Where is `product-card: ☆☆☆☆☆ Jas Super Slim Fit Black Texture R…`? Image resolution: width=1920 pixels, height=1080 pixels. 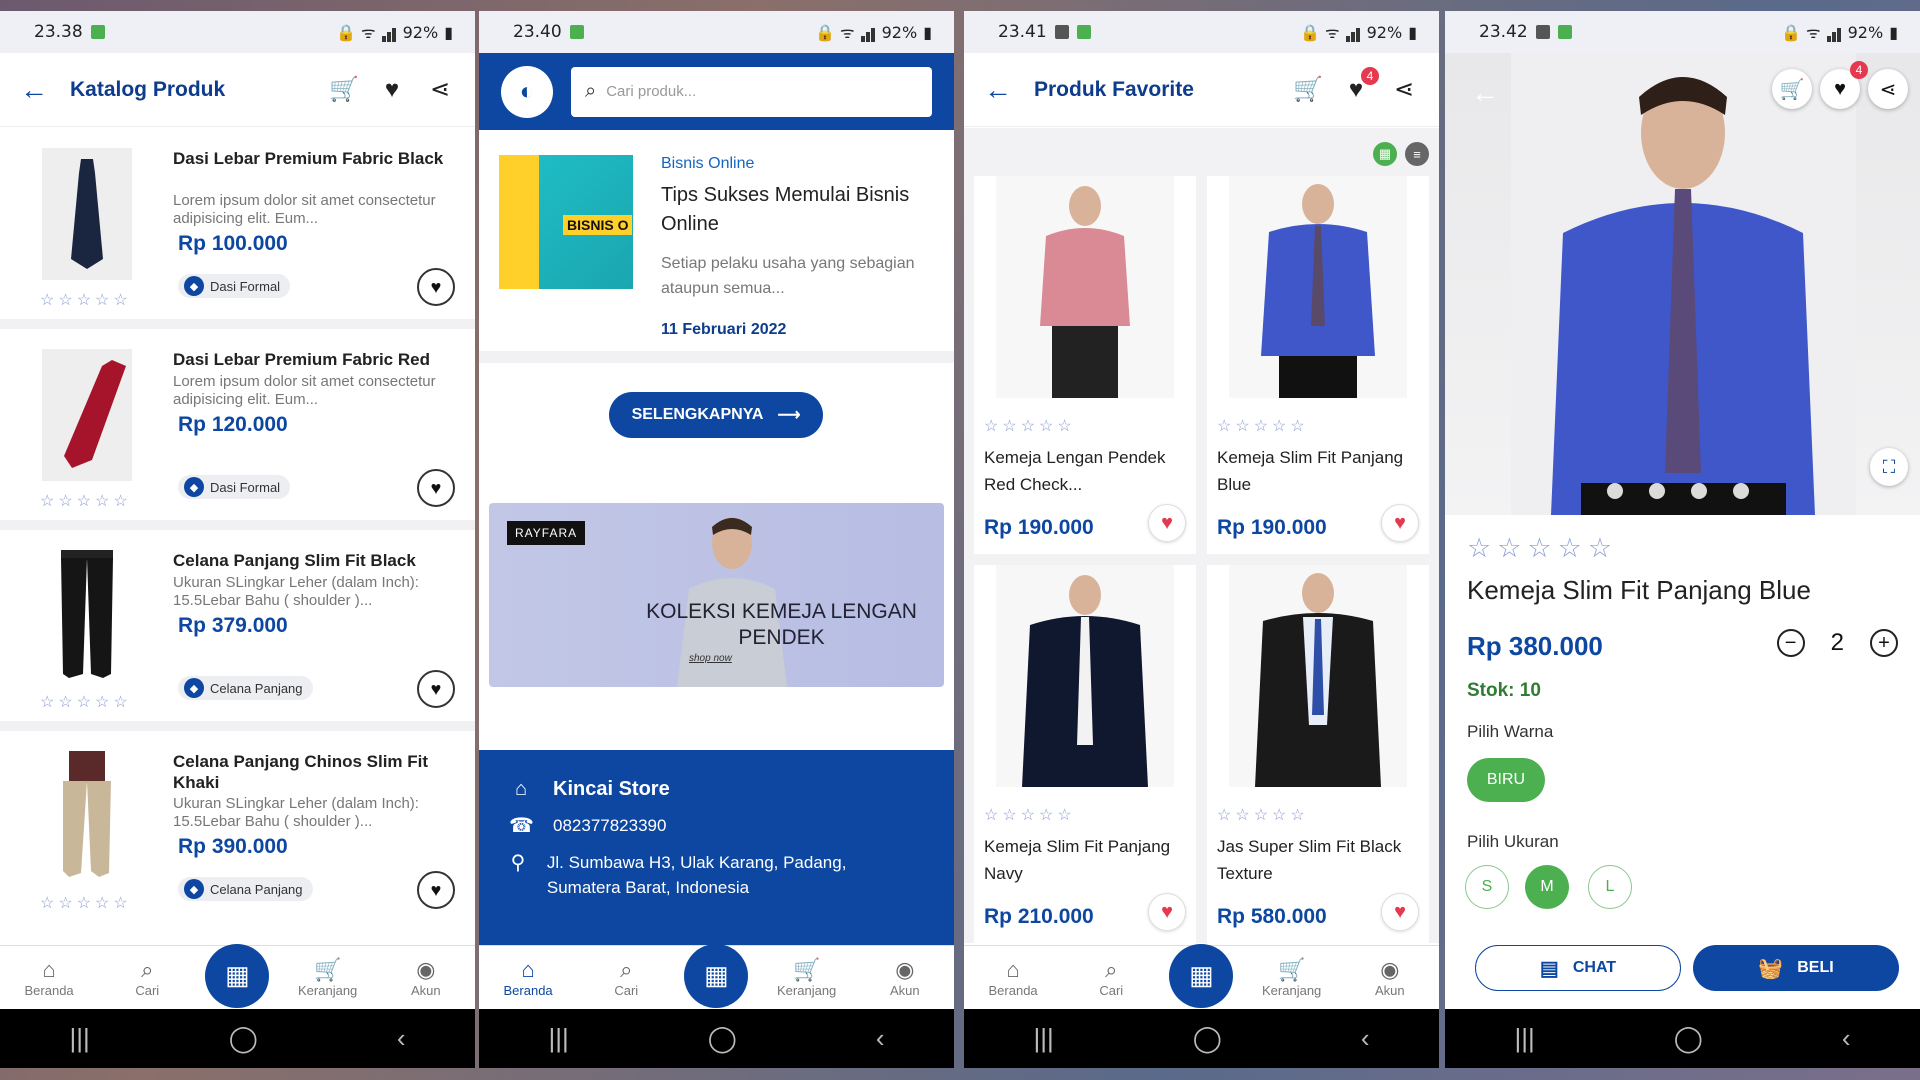
product-card: ☆☆☆☆☆ Jas Super Slim Fit Black Texture R… is located at coordinates (1318, 754).